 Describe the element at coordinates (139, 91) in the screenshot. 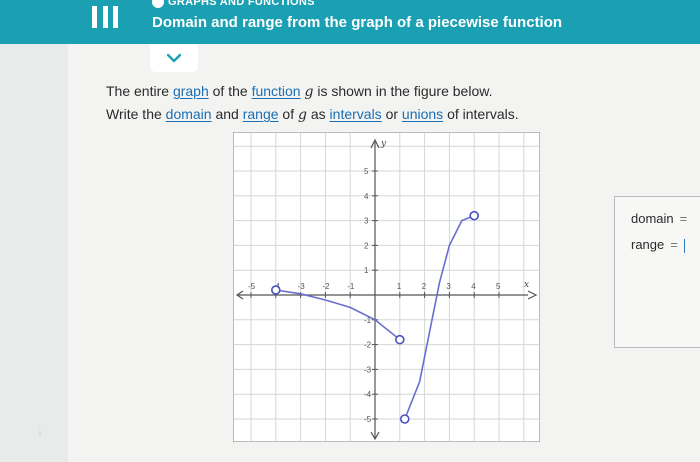

I see `problem-text: The entire` at that location.